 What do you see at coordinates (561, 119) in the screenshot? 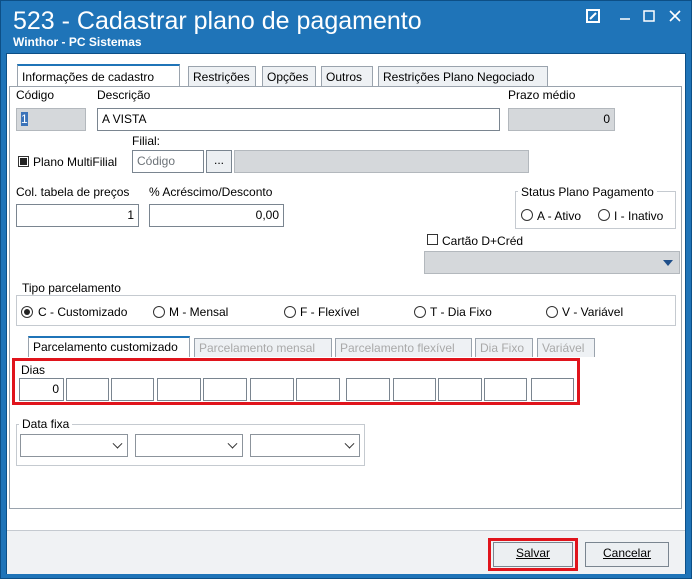
I see `prazo-medio-field: 0` at bounding box center [561, 119].